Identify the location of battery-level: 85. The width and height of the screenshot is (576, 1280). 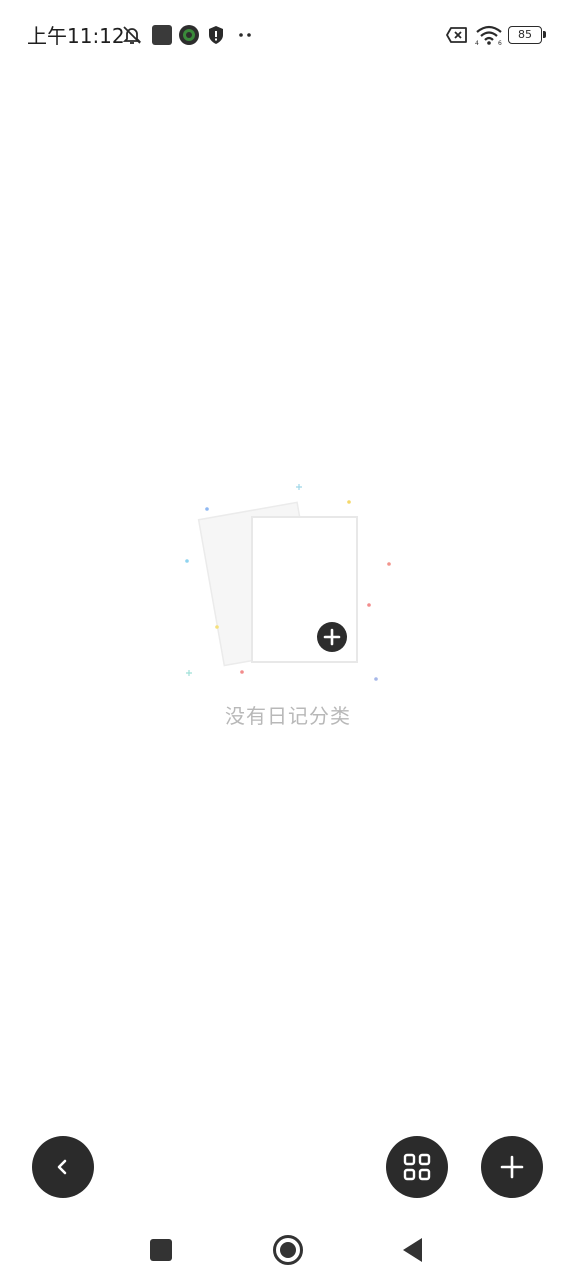
(525, 34).